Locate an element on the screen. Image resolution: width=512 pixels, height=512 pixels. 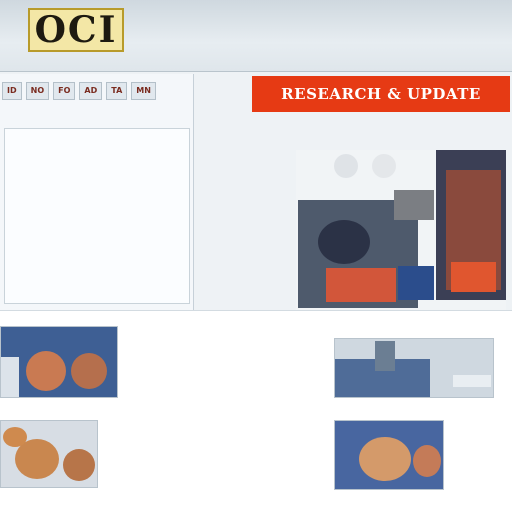
nav-tab: NO is located at coordinates (37, 91).